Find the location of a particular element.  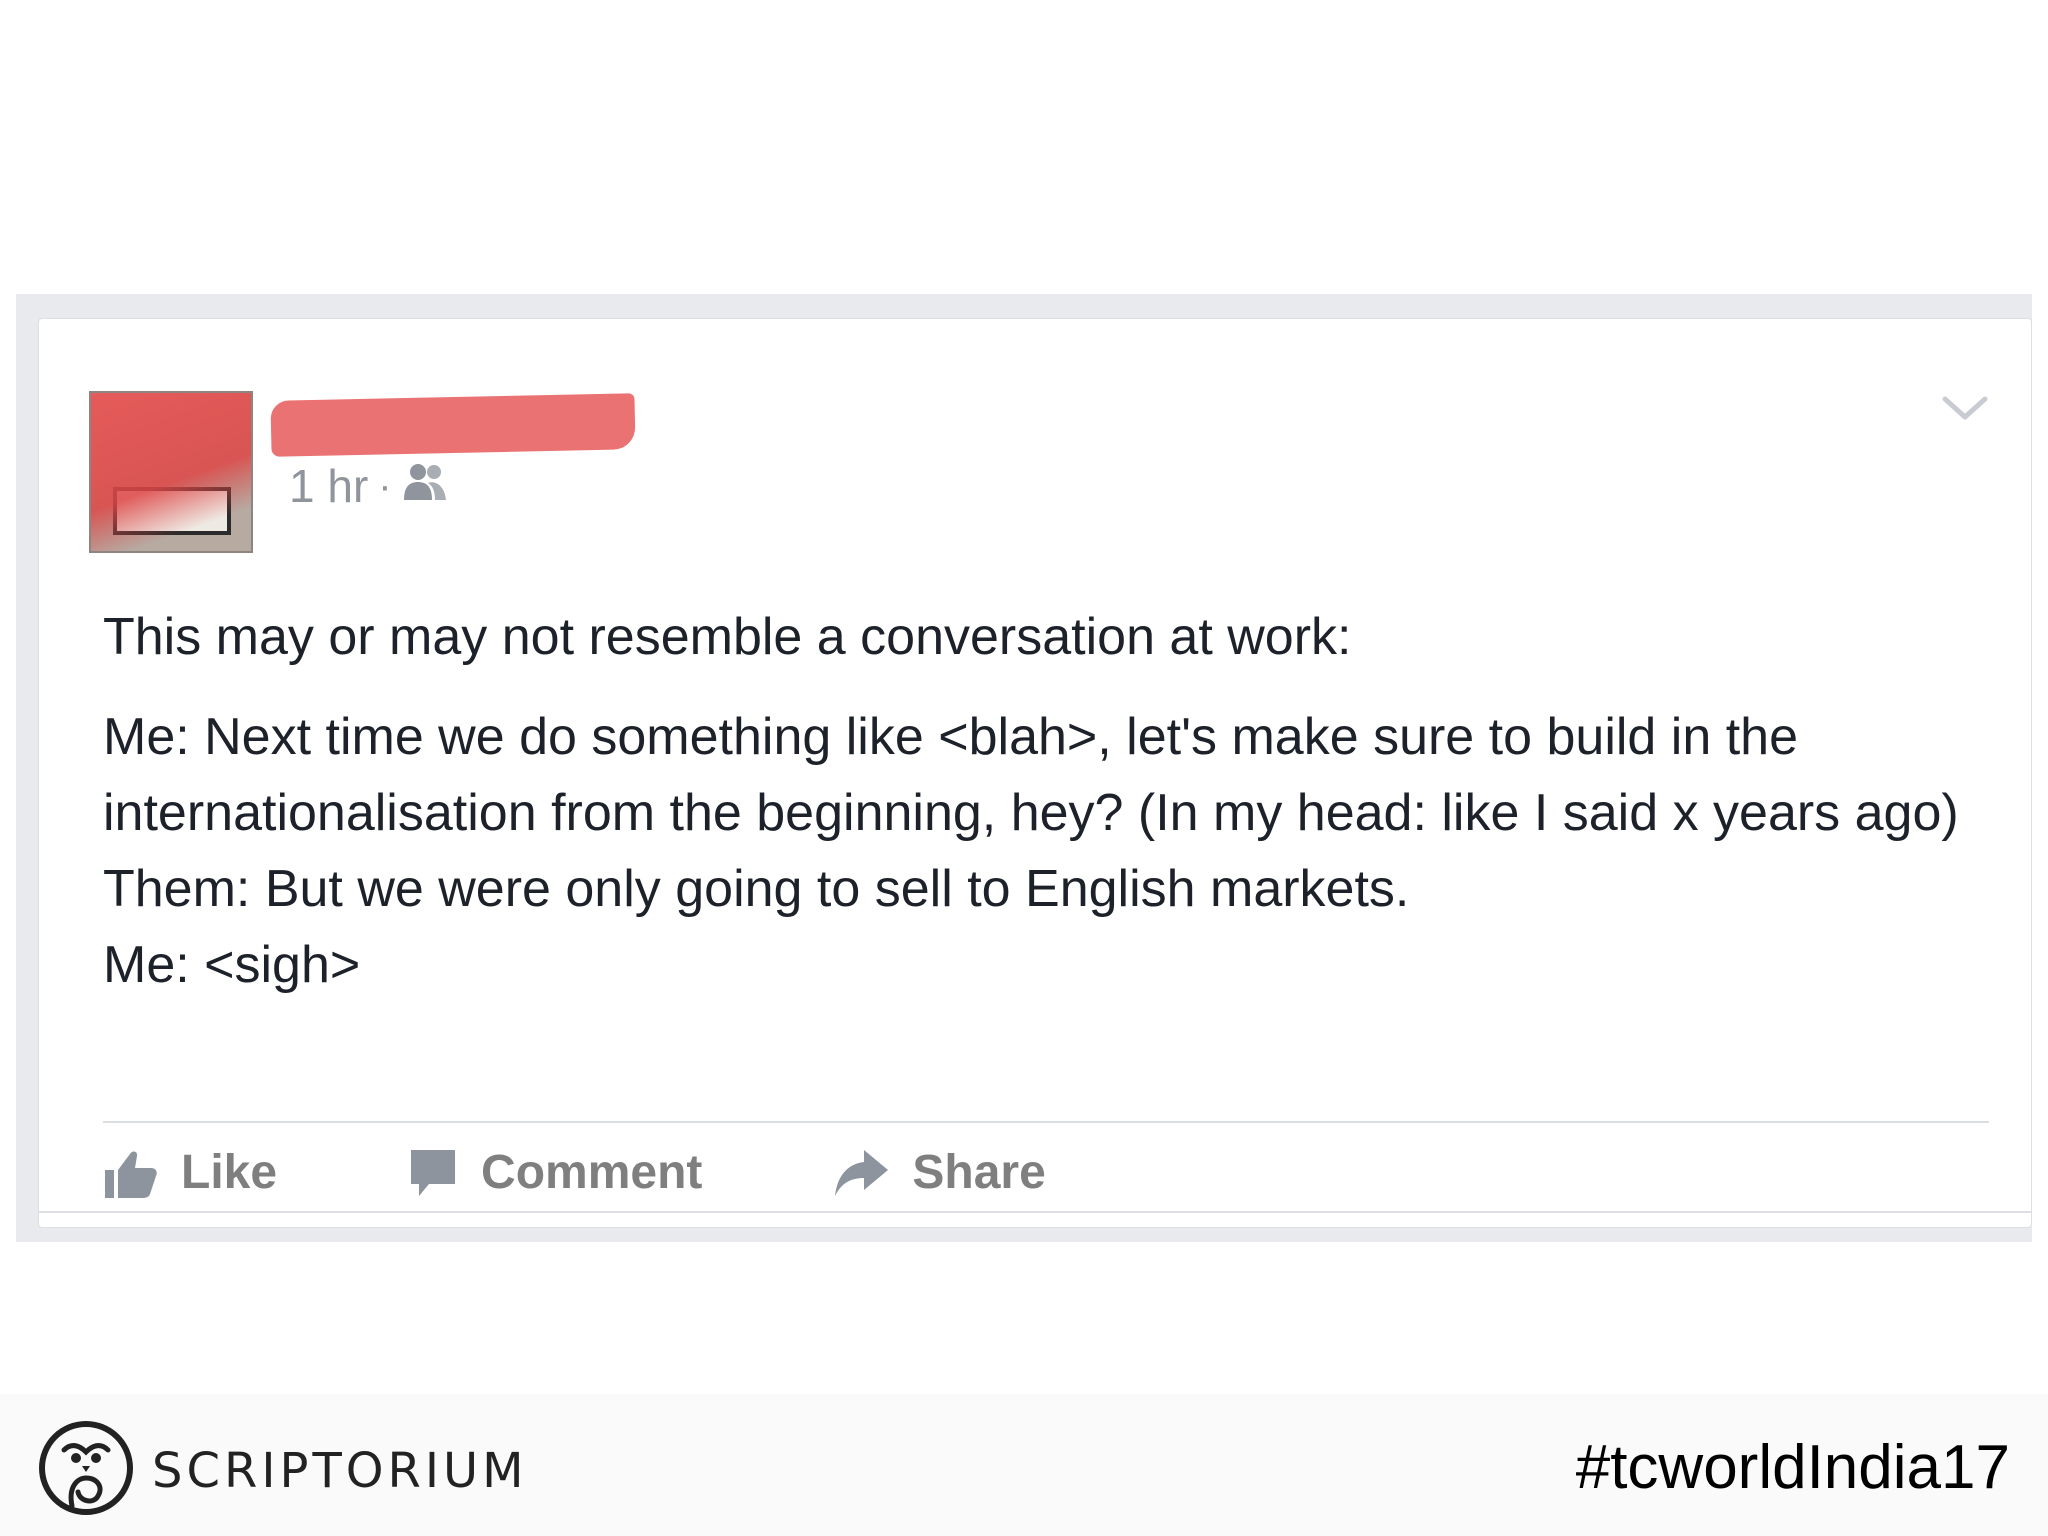

post-line-me-2: Me: <sigh> is located at coordinates (232, 965).